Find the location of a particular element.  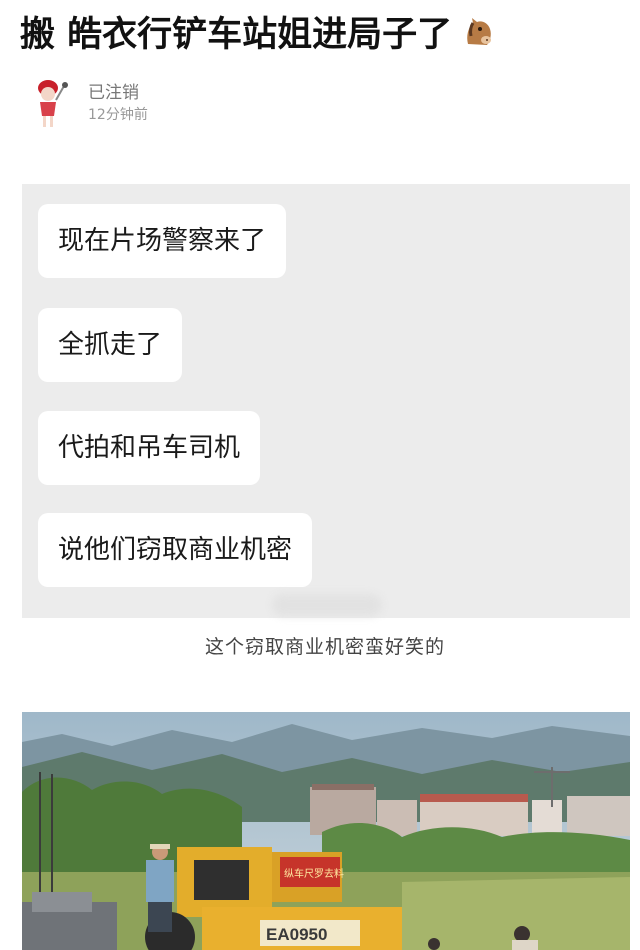

author-name: 已注销 is located at coordinates (118, 93).